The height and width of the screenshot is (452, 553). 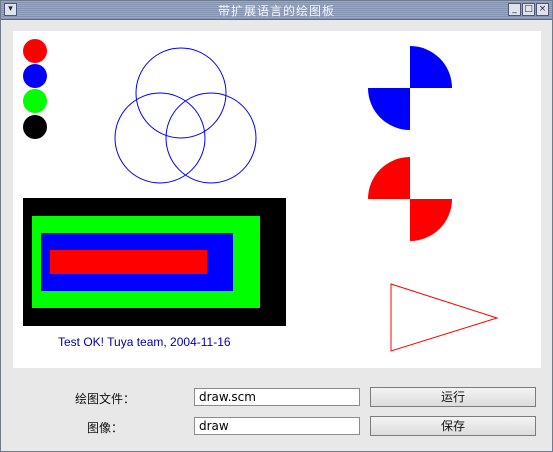 I want to click on triangle, so click(x=444, y=317).